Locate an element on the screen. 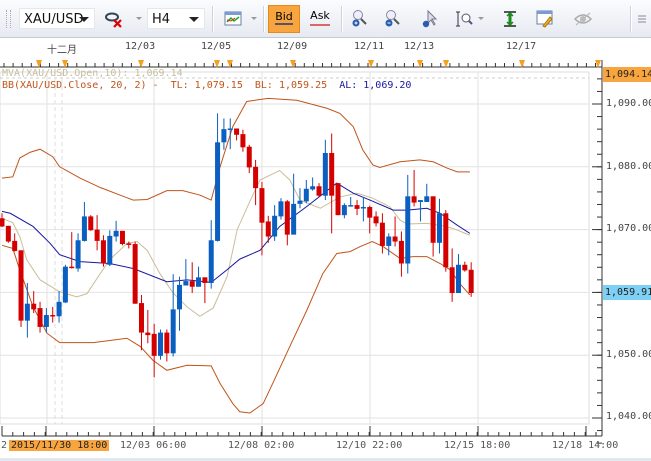 The height and width of the screenshot is (461, 651). bb-average-line: AL: 1,069.20 is located at coordinates (375, 85).